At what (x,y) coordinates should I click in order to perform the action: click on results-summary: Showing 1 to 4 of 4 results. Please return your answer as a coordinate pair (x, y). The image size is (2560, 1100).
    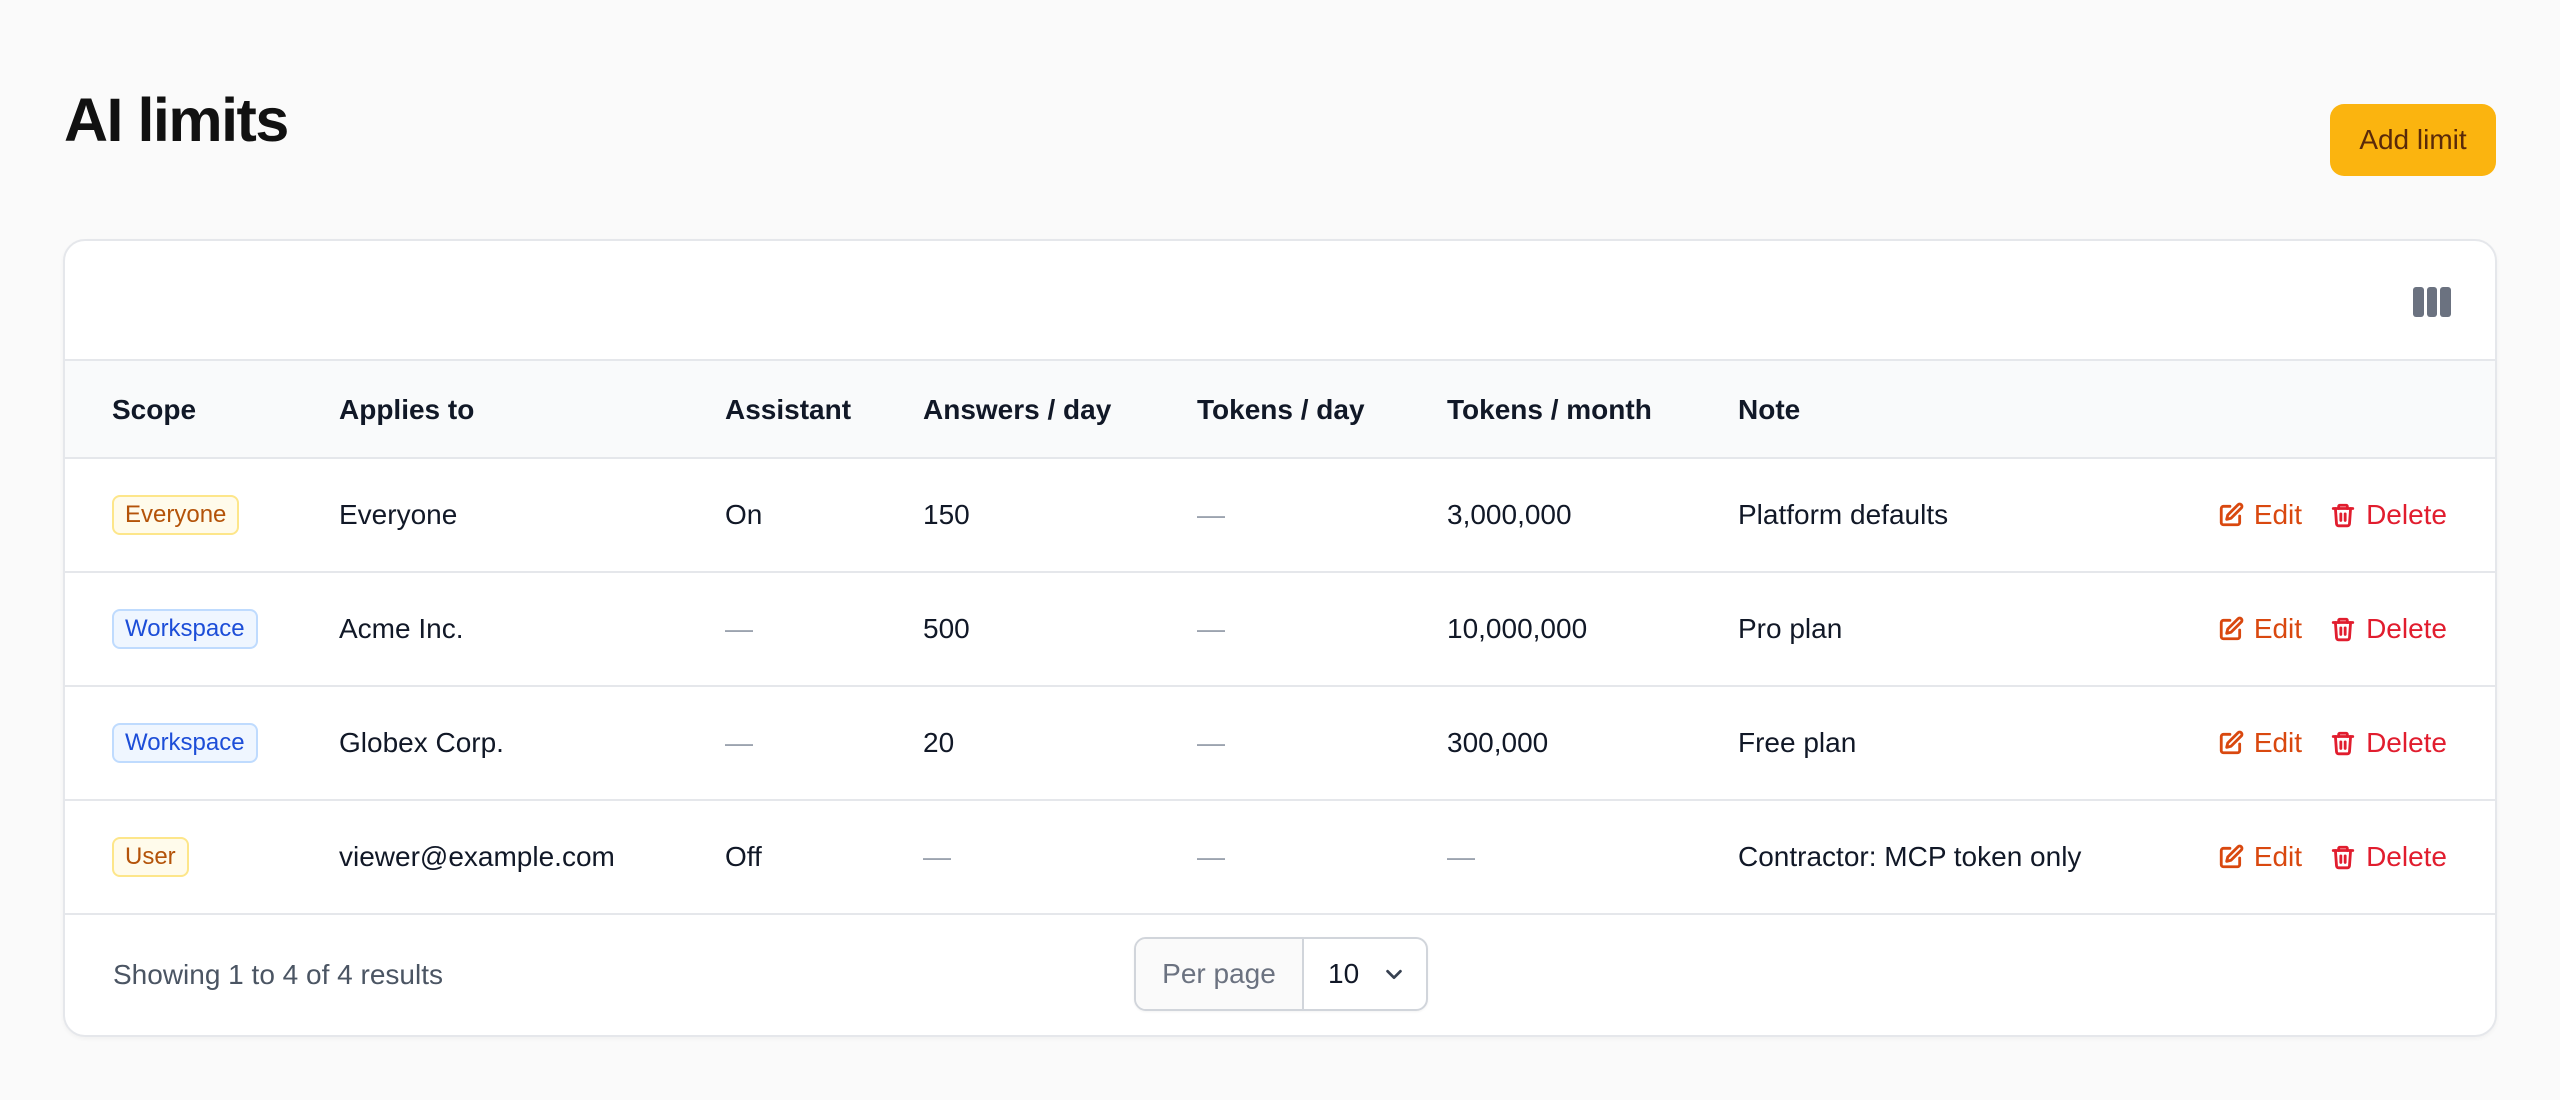
    Looking at the image, I should click on (278, 974).